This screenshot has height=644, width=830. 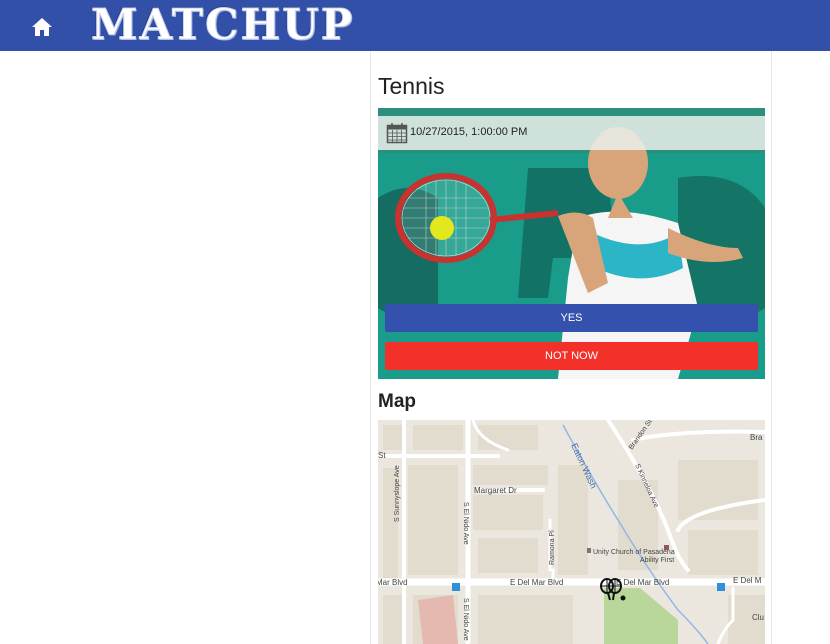 I want to click on event-datetime-bar: 10/27/2015, 1:00:00 PM, so click(x=571, y=133).